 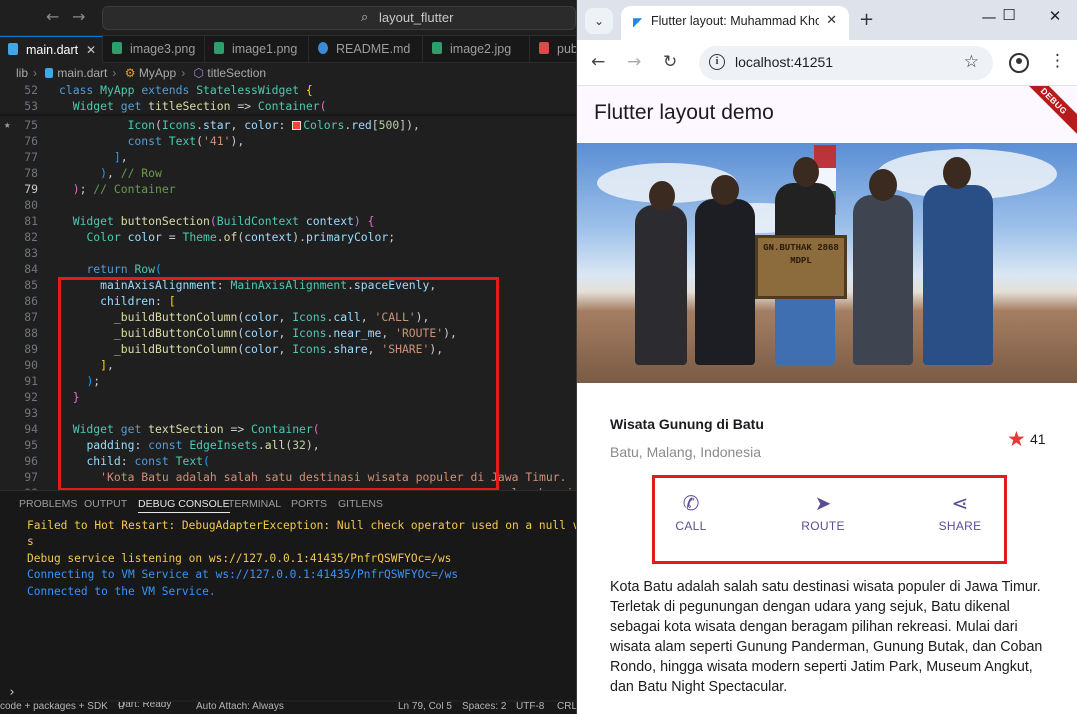 What do you see at coordinates (1038, 439) in the screenshot?
I see `star-count: 41` at bounding box center [1038, 439].